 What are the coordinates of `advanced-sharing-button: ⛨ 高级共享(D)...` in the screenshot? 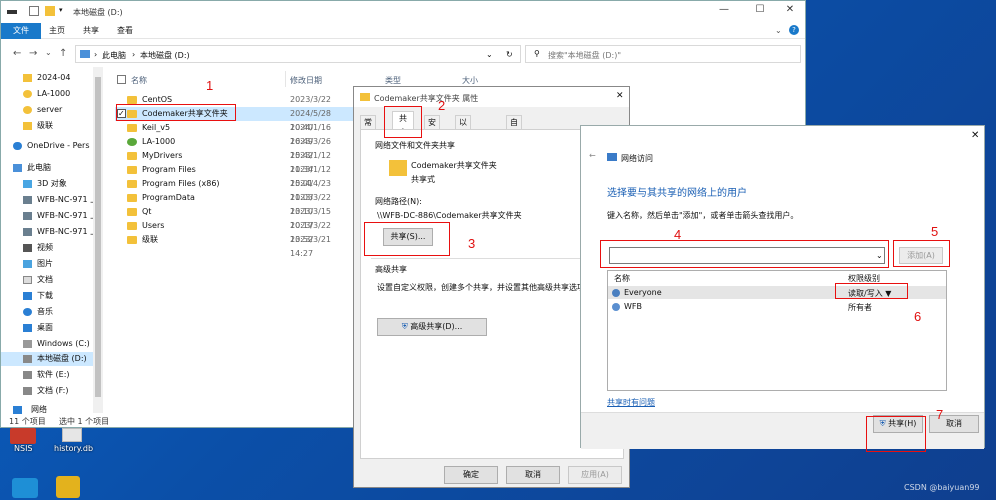 It's located at (432, 327).